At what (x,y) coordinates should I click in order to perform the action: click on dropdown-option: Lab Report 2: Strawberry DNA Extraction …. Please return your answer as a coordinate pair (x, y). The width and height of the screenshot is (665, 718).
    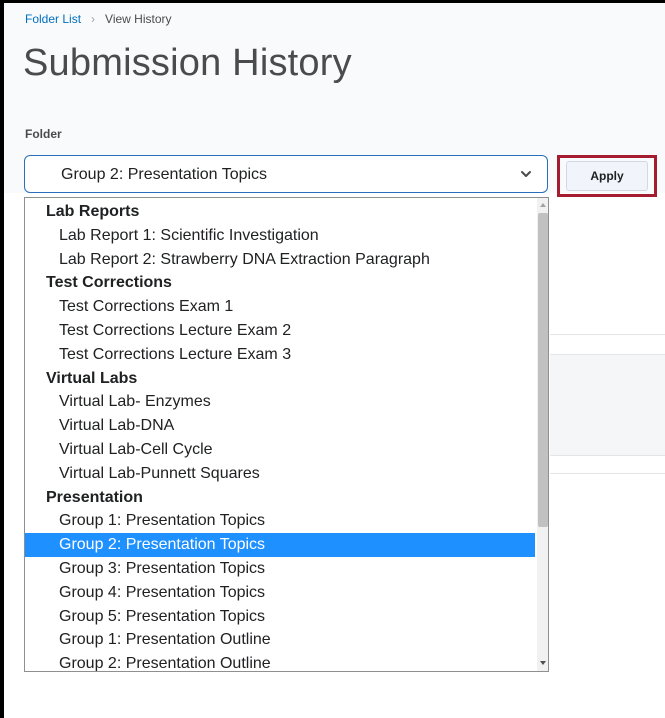
    Looking at the image, I should click on (280, 260).